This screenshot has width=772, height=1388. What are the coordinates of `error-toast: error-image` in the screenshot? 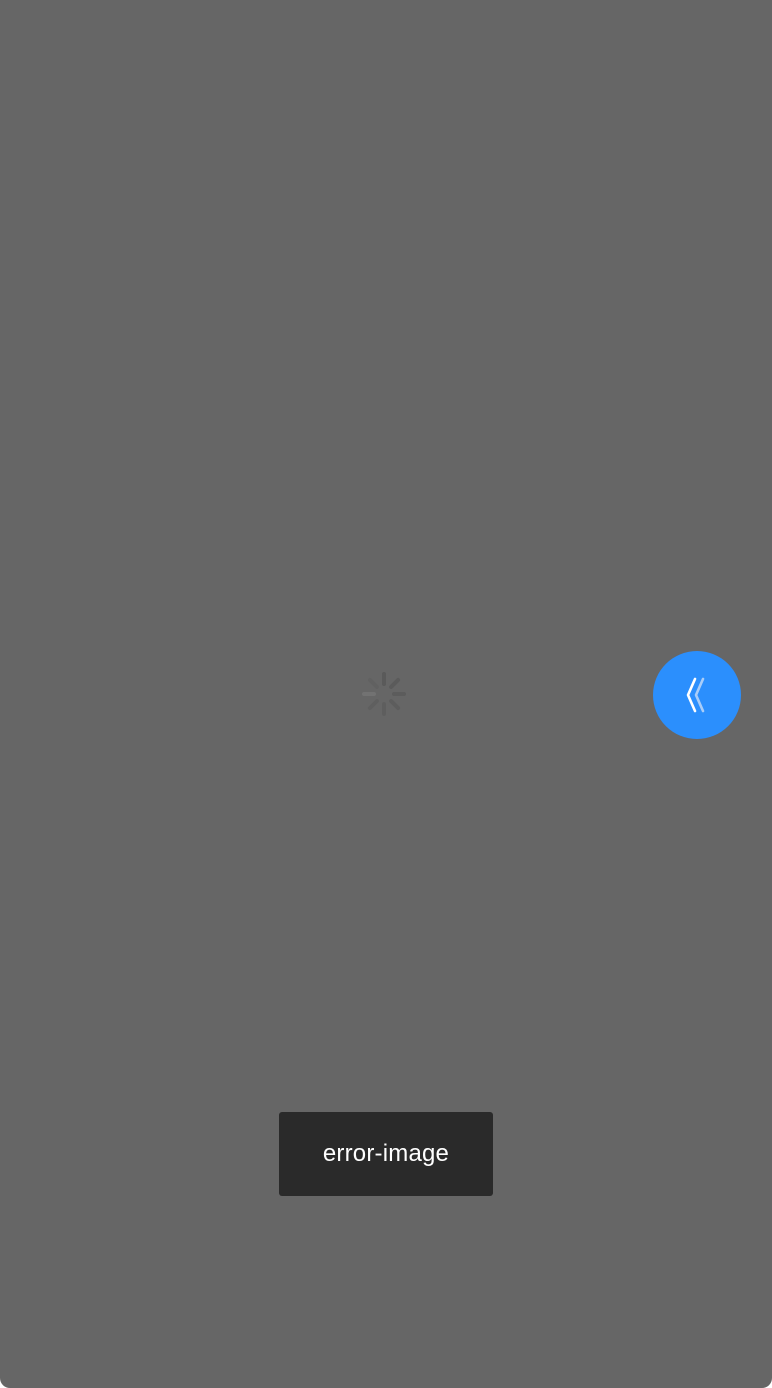 It's located at (386, 1154).